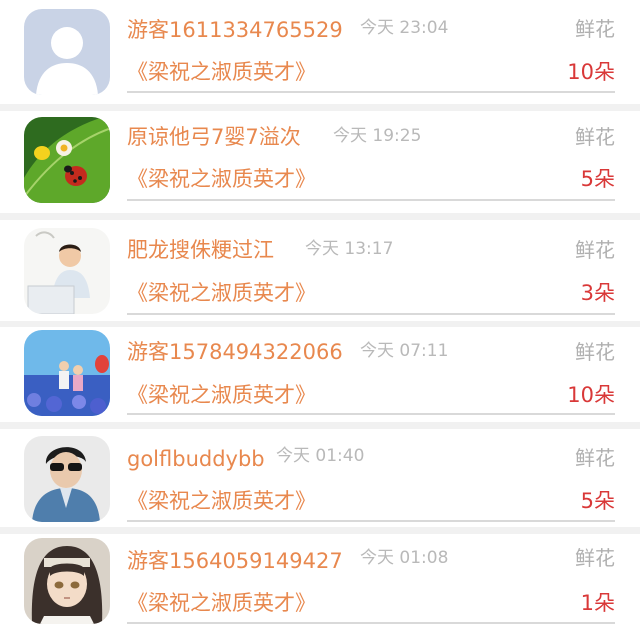  What do you see at coordinates (404, 351) in the screenshot?
I see `timestamp: 今天 07:11` at bounding box center [404, 351].